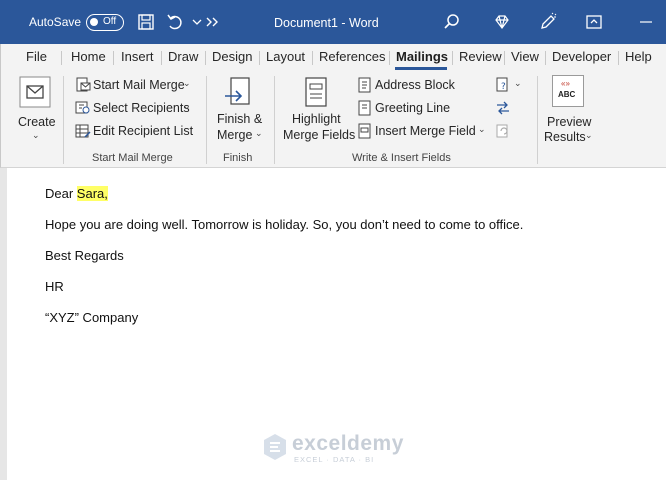 The image size is (666, 480). What do you see at coordinates (565, 83) in the screenshot?
I see `preview-arrows-icon: «»` at bounding box center [565, 83].